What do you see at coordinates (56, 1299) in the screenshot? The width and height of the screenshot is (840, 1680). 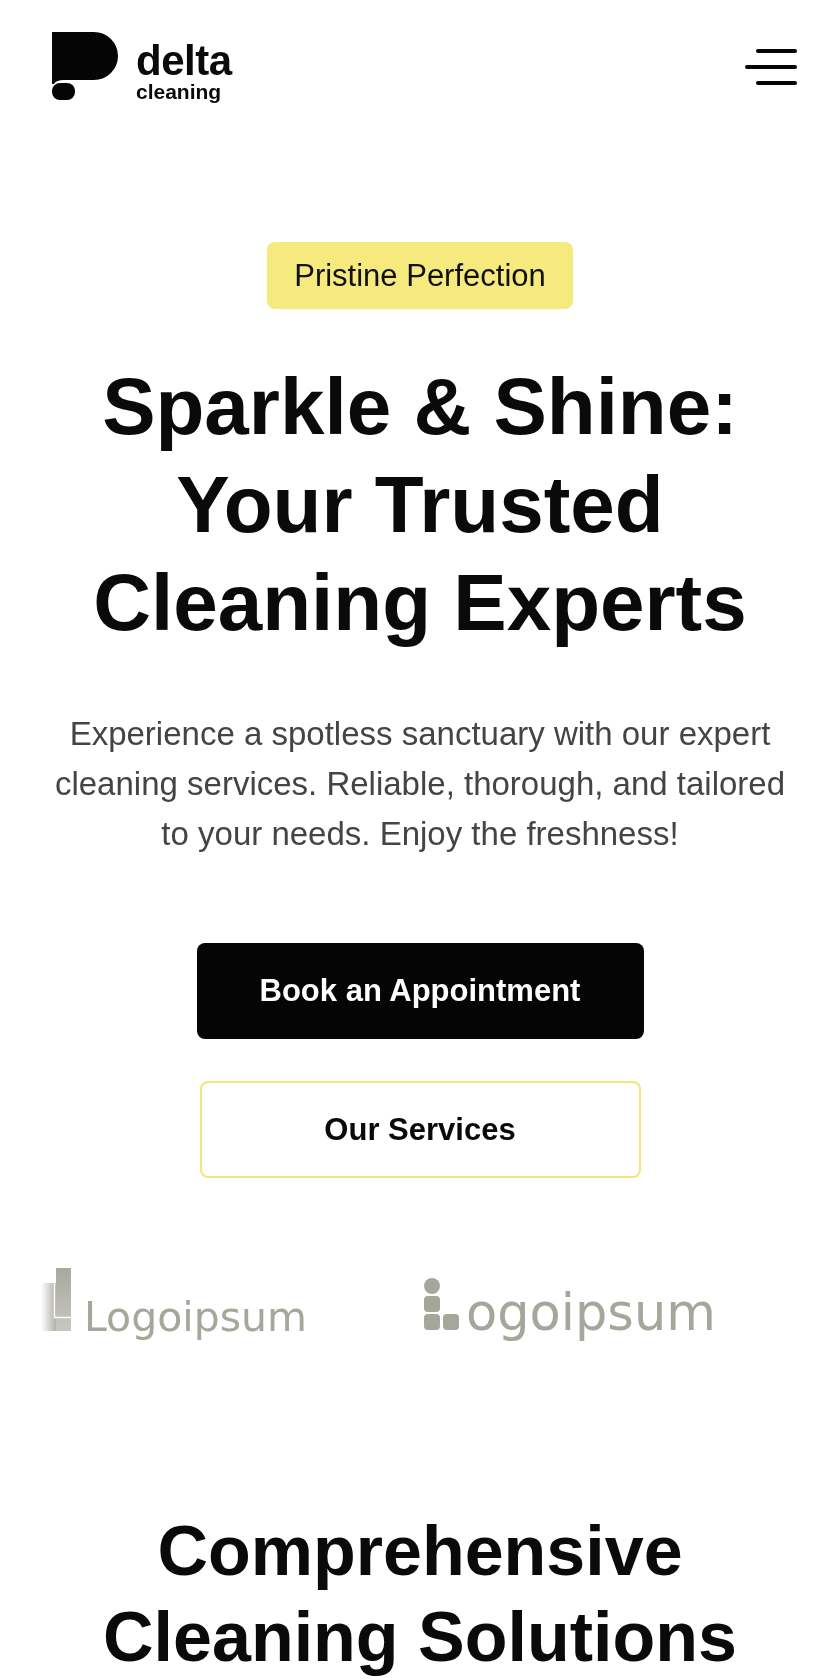 I see `bars-logo-icon` at bounding box center [56, 1299].